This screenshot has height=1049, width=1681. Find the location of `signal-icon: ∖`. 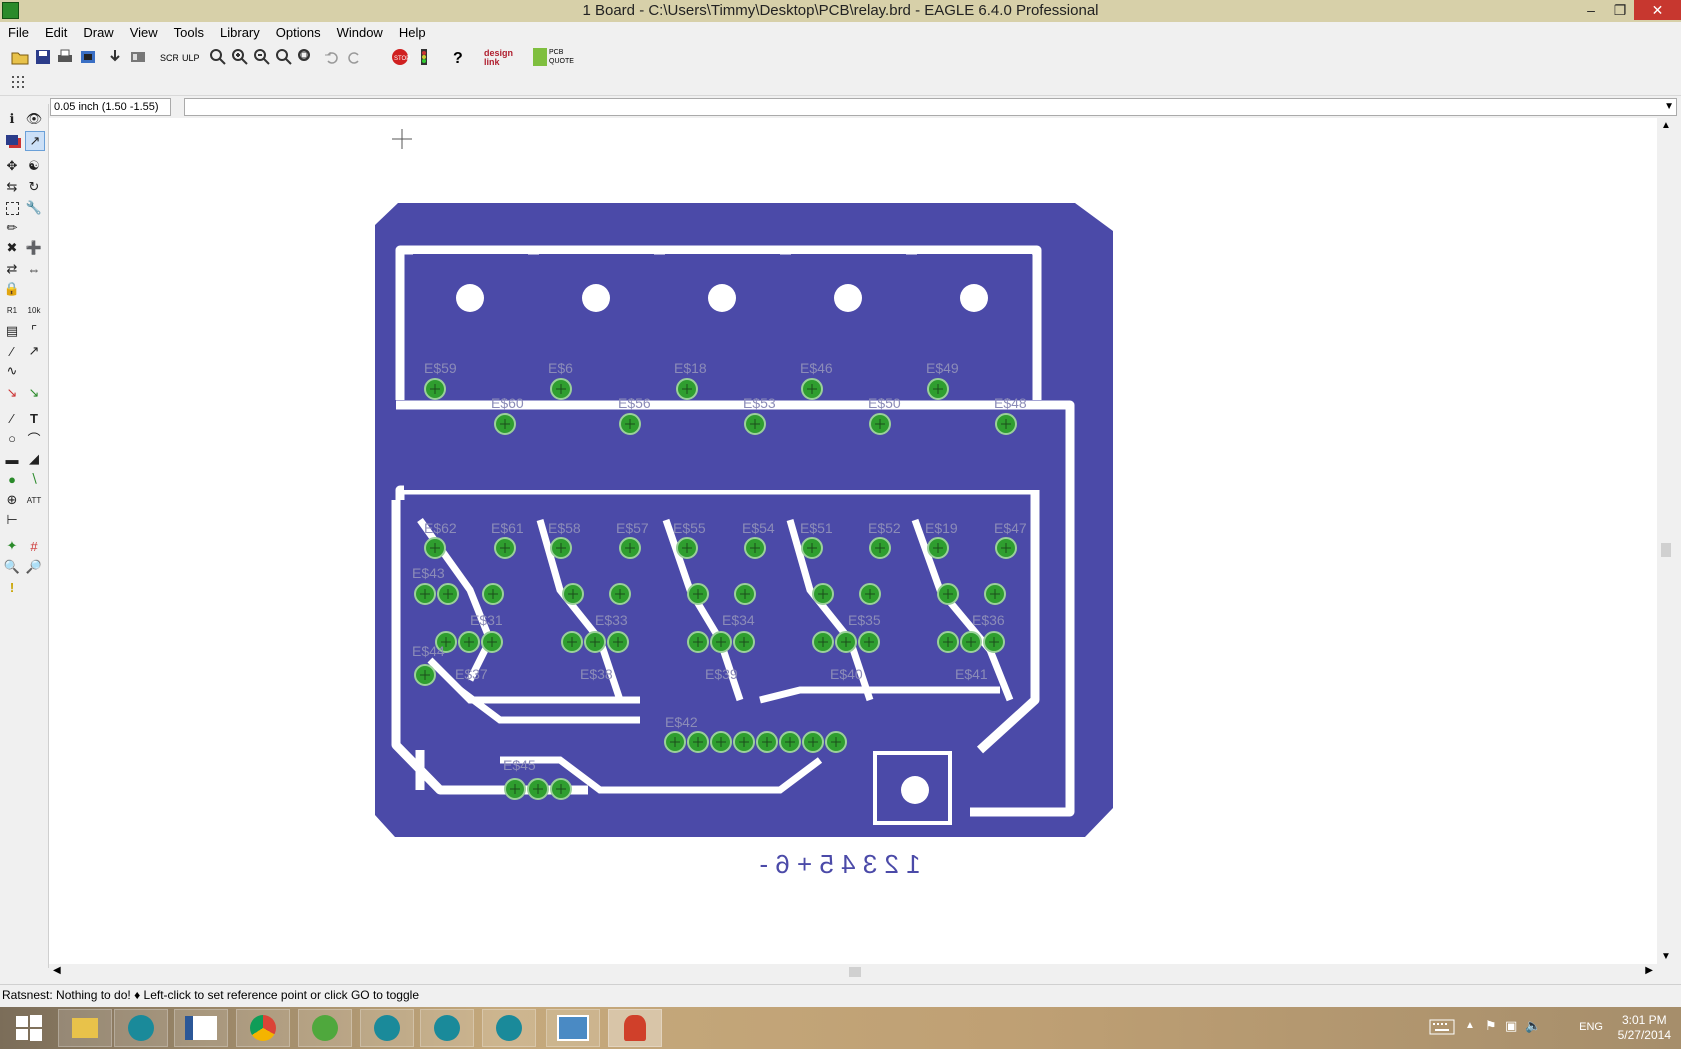

signal-icon: ∖ is located at coordinates (34, 479).